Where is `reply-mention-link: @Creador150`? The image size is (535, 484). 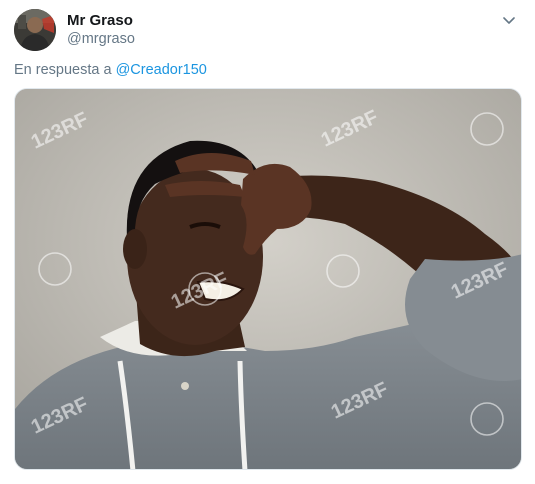 reply-mention-link: @Creador150 is located at coordinates (161, 70).